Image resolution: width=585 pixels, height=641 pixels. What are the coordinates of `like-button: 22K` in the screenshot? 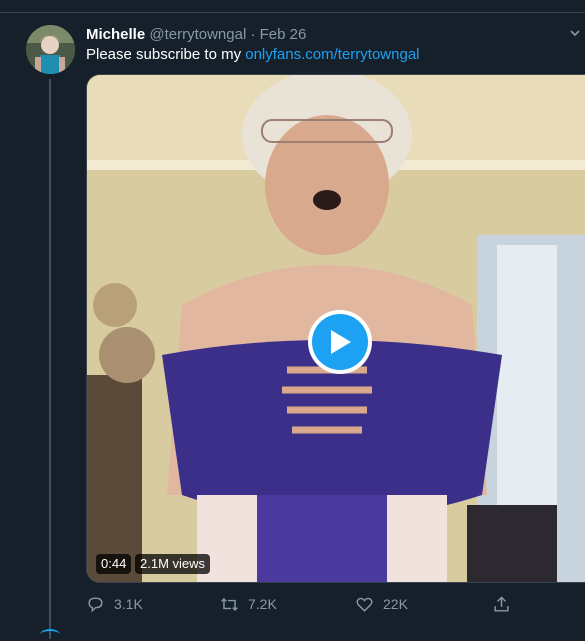 It's located at (381, 604).